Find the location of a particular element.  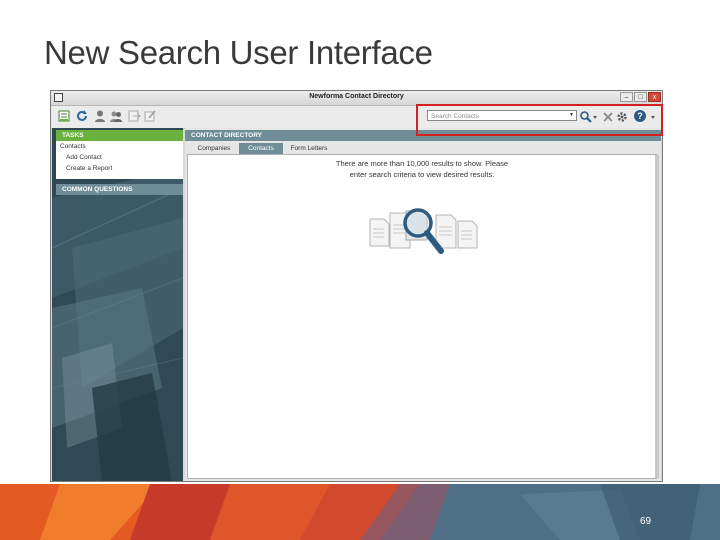

window-title: Newforma Contact Directory is located at coordinates (356, 96).